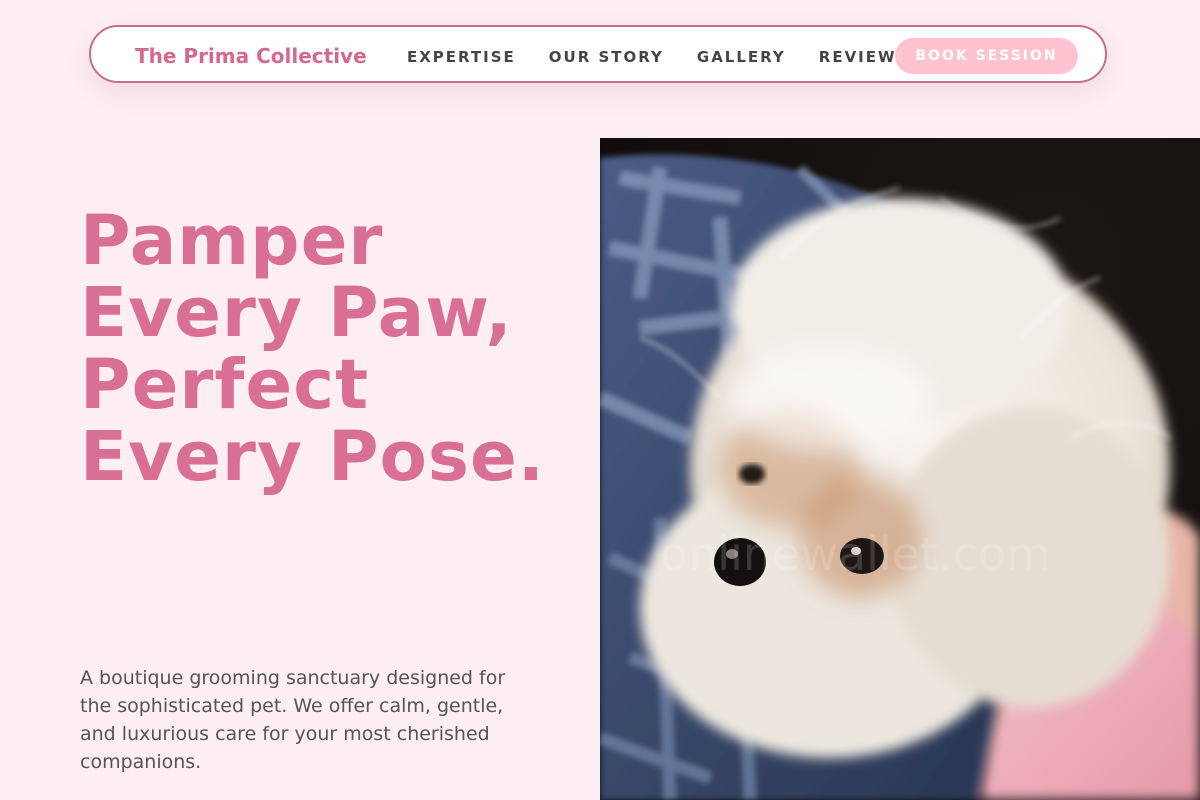 The width and height of the screenshot is (1200, 800). I want to click on brand-logo: The Prima Collective, so click(251, 56).